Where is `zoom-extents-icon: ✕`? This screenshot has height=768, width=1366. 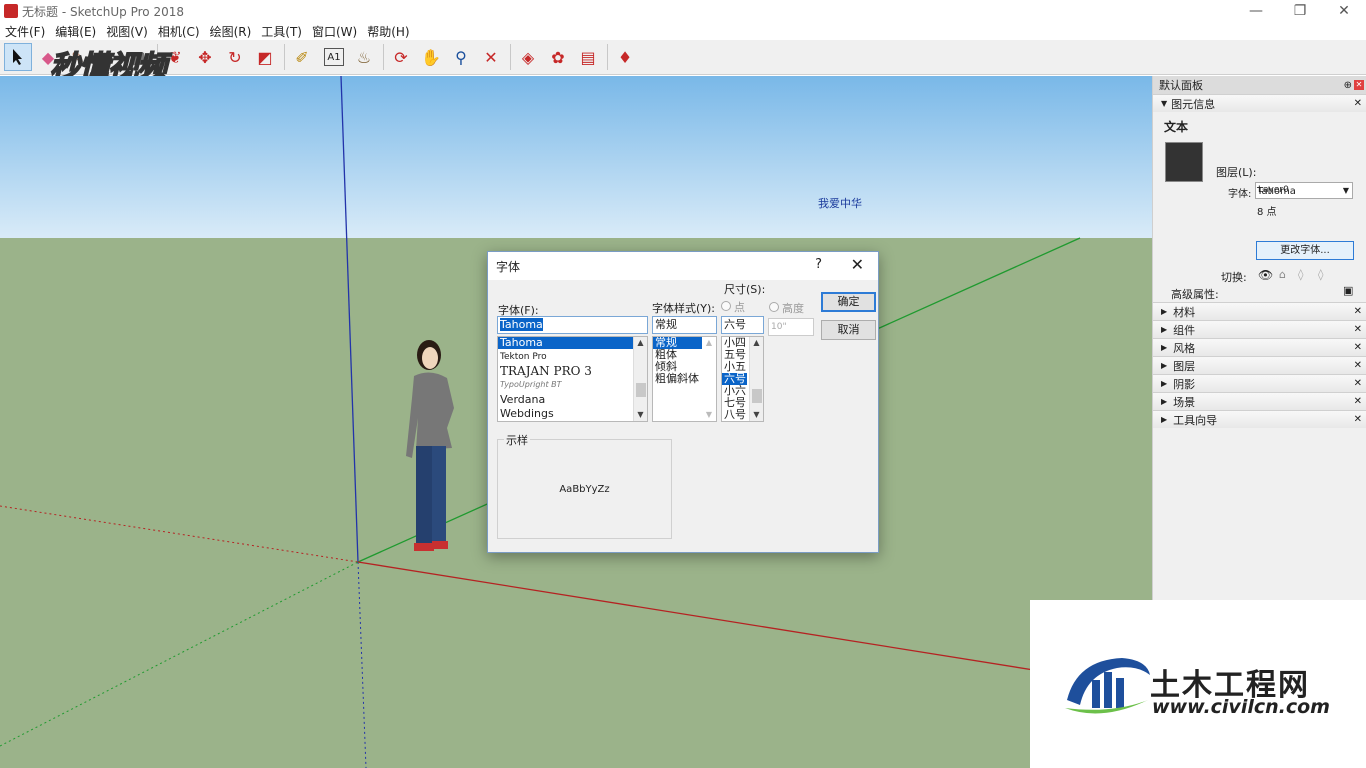
zoom-extents-icon: ✕ is located at coordinates (491, 57).